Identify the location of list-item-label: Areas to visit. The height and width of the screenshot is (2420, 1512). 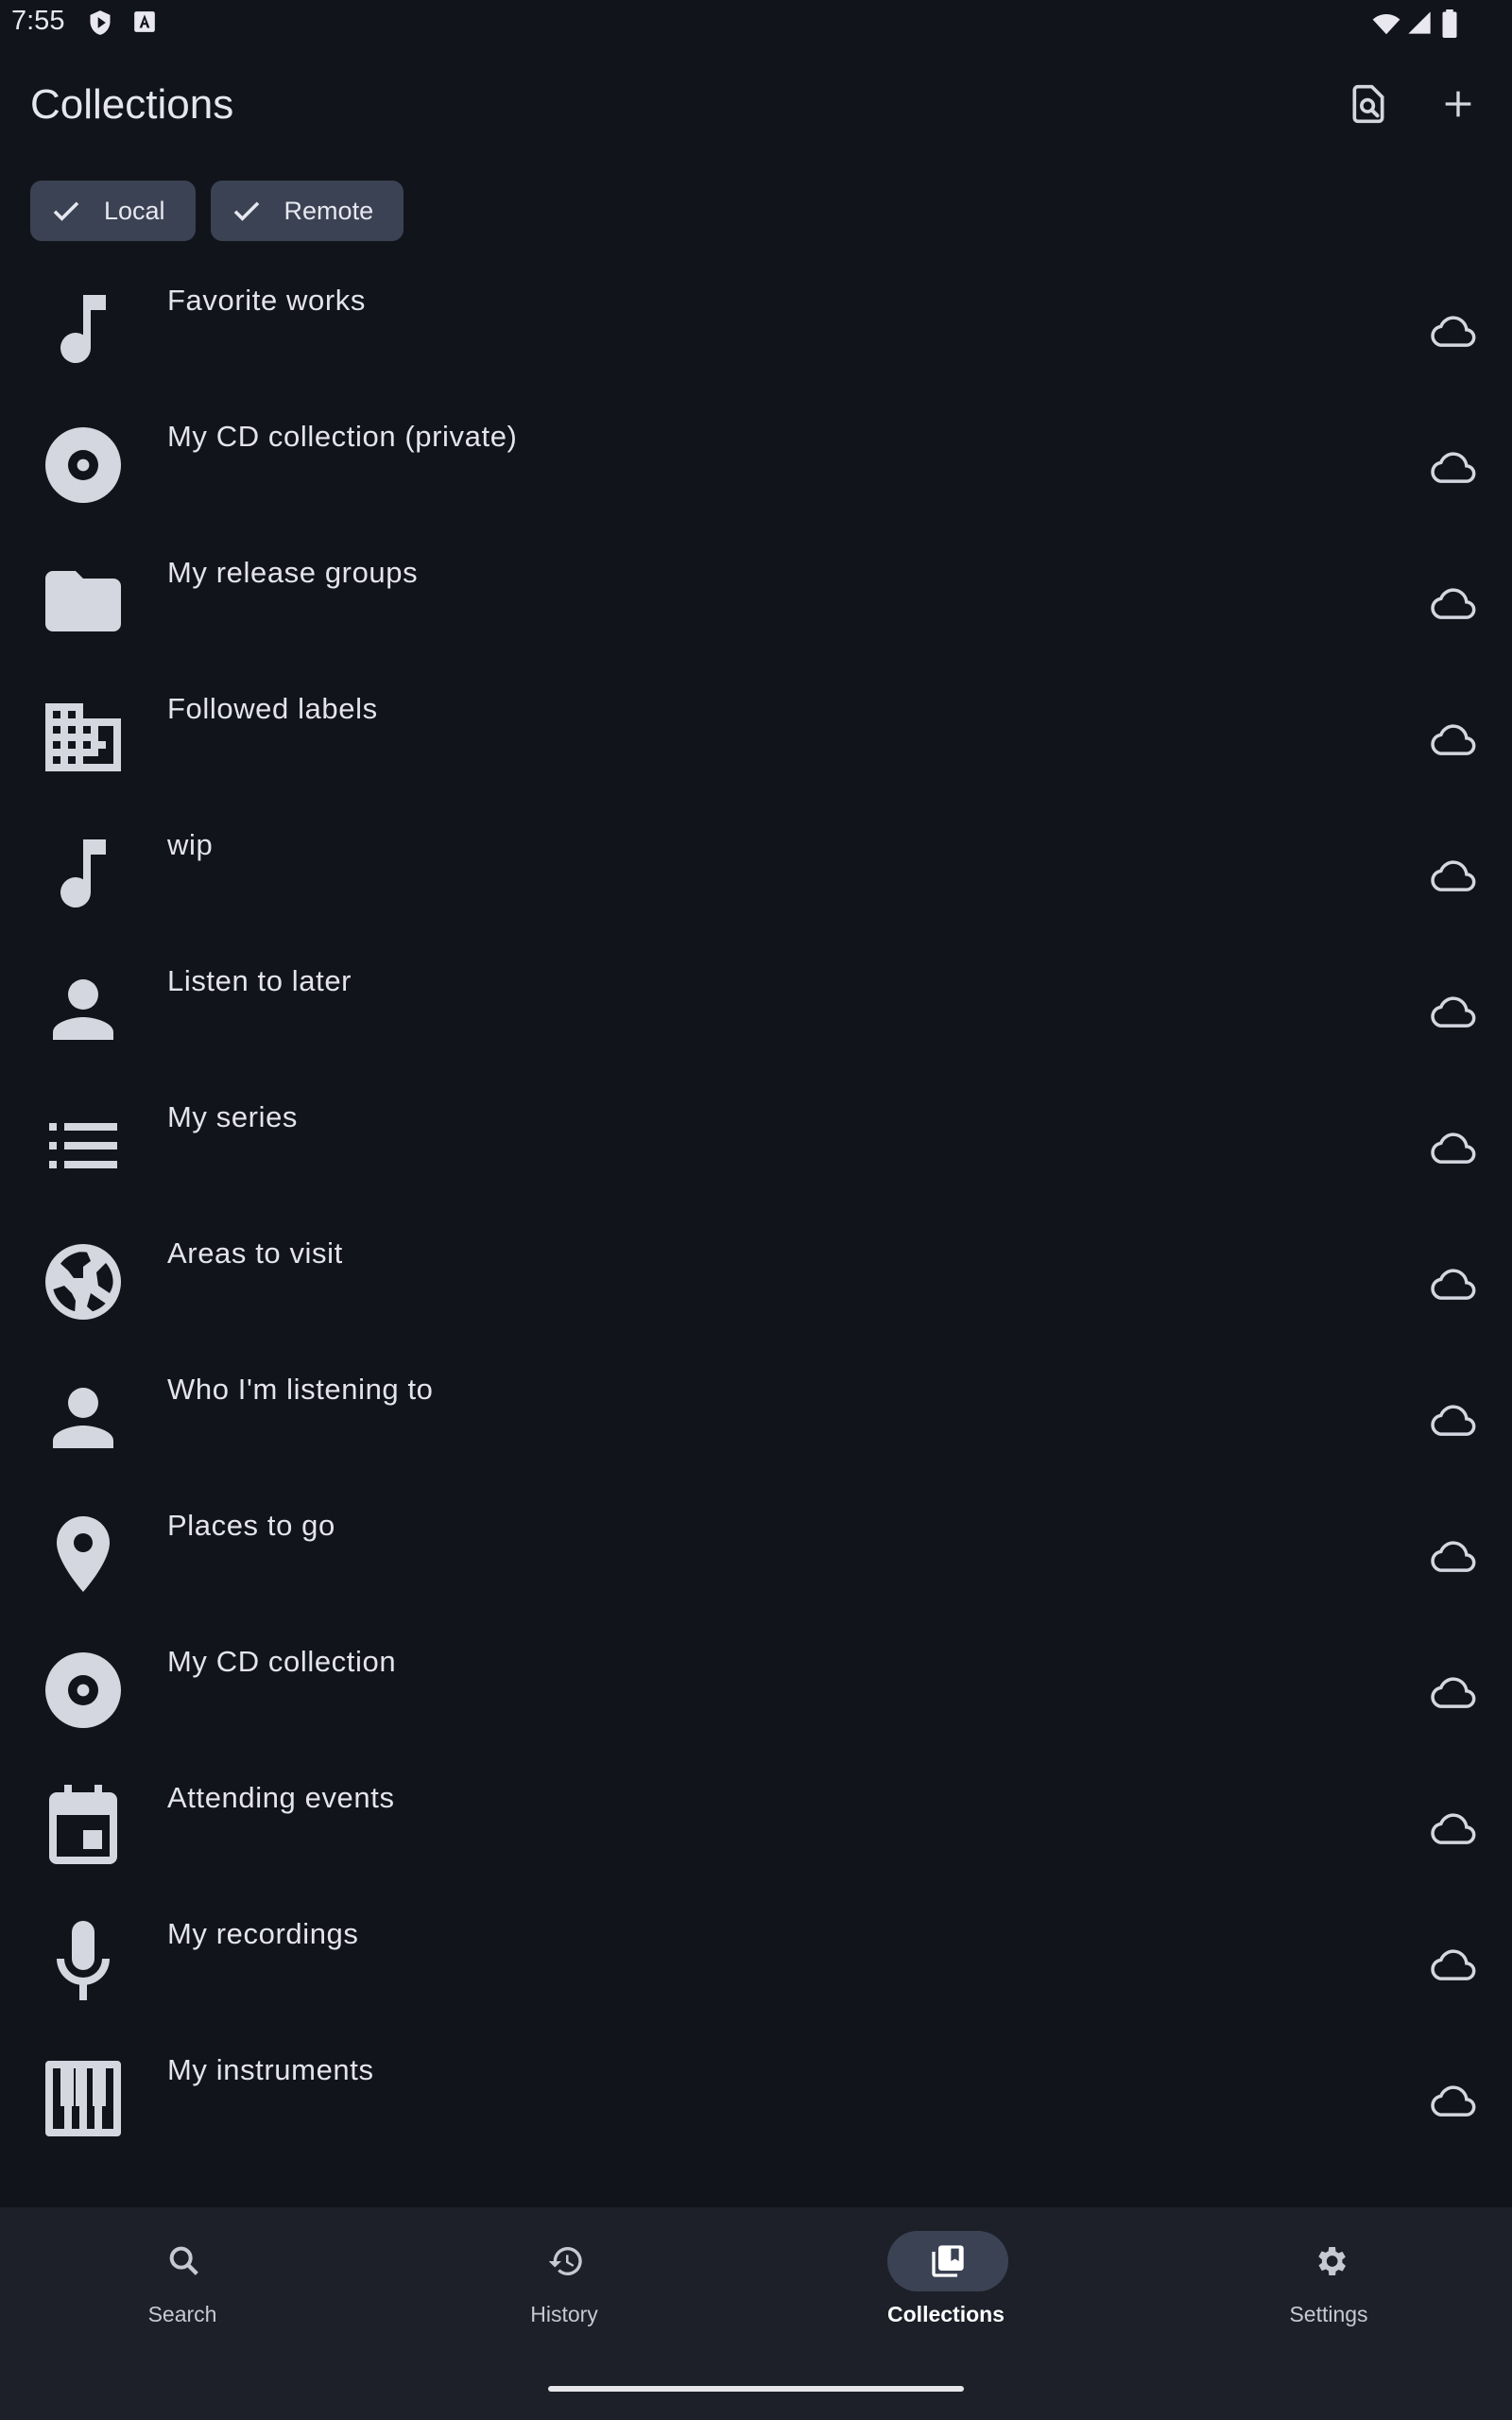
(255, 1253).